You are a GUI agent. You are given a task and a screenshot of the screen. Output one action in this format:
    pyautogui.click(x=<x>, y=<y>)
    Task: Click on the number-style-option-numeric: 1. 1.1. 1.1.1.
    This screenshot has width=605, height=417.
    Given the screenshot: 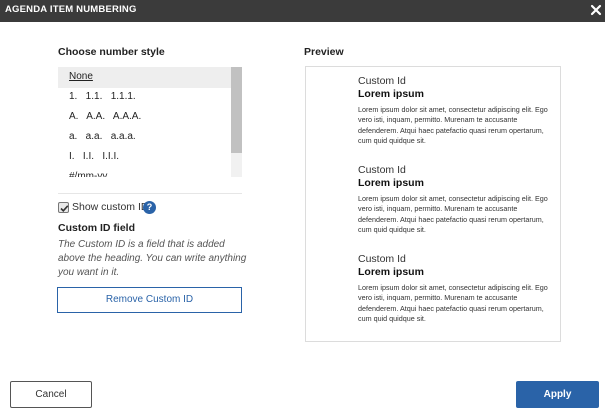 What is the action you would take?
    pyautogui.click(x=144, y=97)
    